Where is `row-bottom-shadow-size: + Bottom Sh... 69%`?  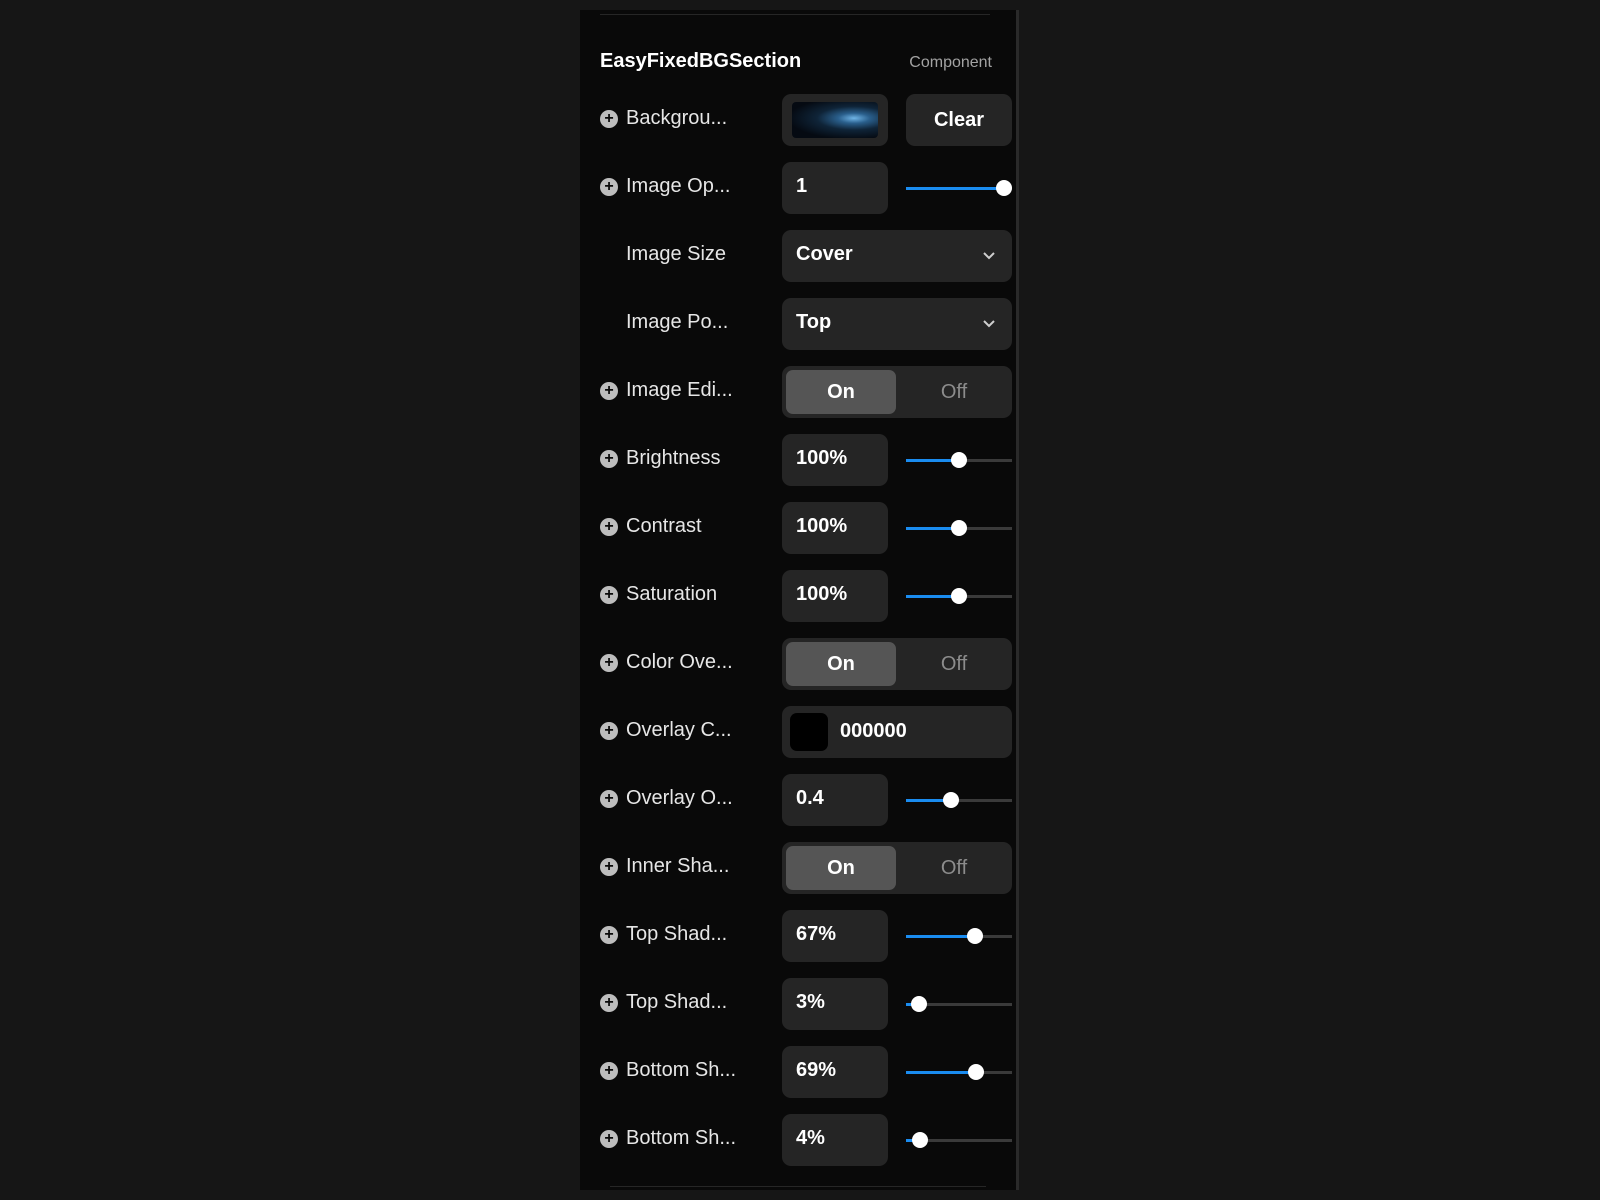 row-bottom-shadow-size: + Bottom Sh... 69% is located at coordinates (806, 1072).